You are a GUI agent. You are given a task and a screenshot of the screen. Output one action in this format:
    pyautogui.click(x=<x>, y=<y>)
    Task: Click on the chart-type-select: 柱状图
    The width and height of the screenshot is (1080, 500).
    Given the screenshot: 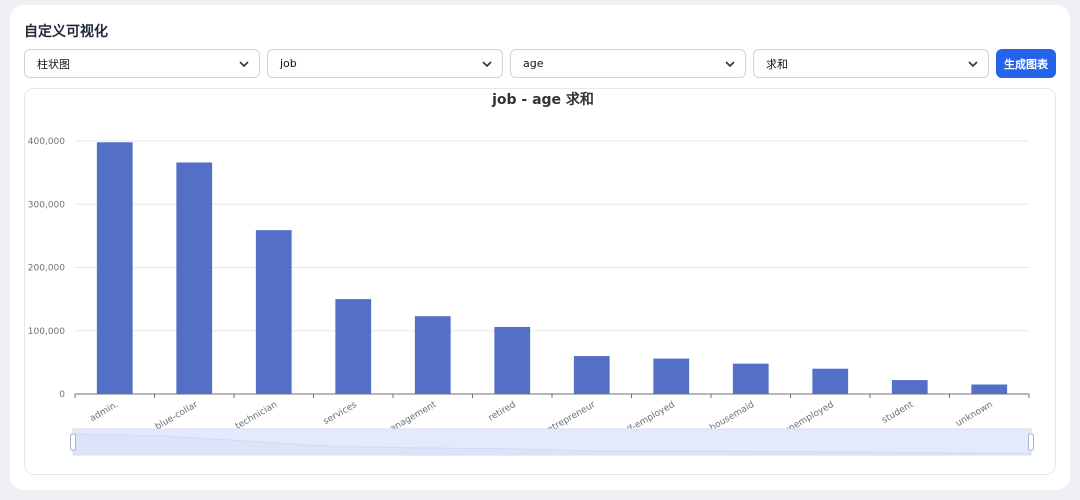 What is the action you would take?
    pyautogui.click(x=142, y=63)
    